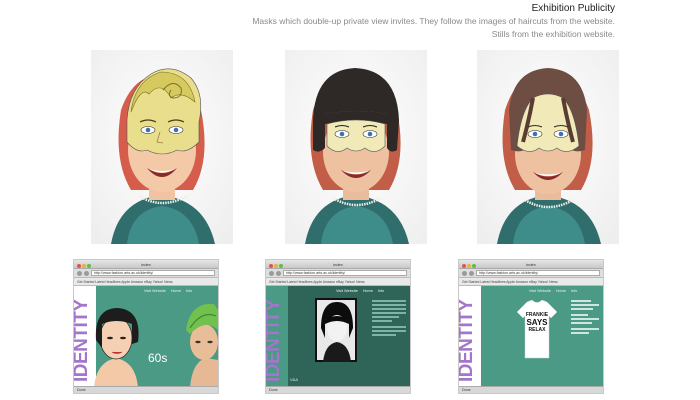 The width and height of the screenshot is (700, 400). I want to click on slogan-line: SAYS, so click(537, 322).